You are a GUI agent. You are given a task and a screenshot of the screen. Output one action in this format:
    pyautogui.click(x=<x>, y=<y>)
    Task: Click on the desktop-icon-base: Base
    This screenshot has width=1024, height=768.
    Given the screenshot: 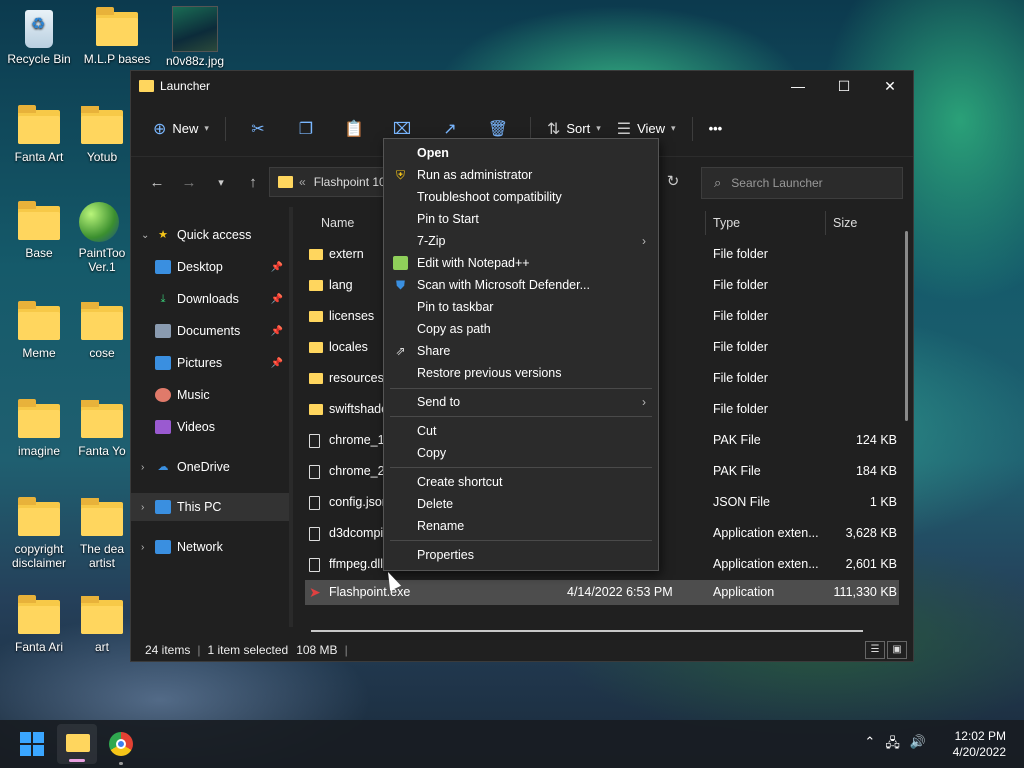 What is the action you would take?
    pyautogui.click(x=39, y=230)
    